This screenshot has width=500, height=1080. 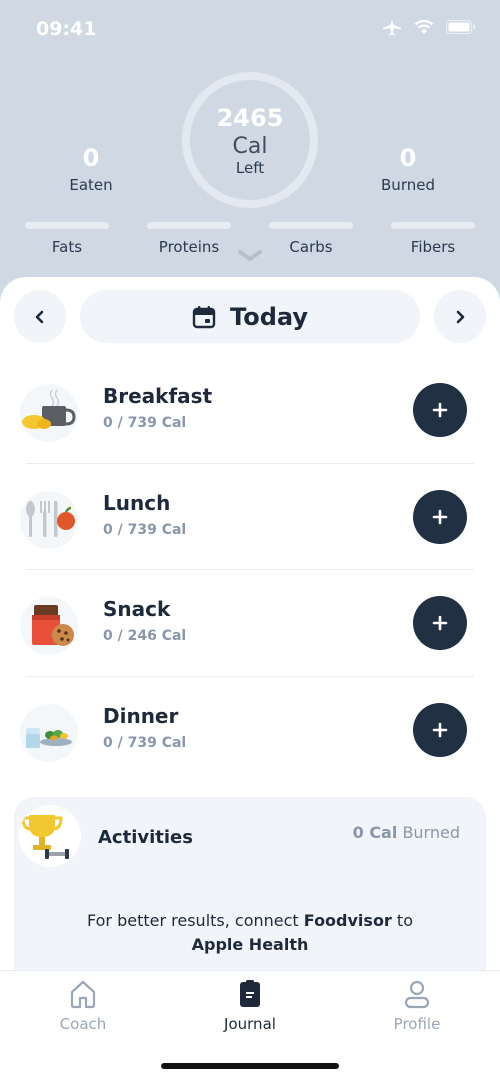 I want to click on battery-icon, so click(x=461, y=27).